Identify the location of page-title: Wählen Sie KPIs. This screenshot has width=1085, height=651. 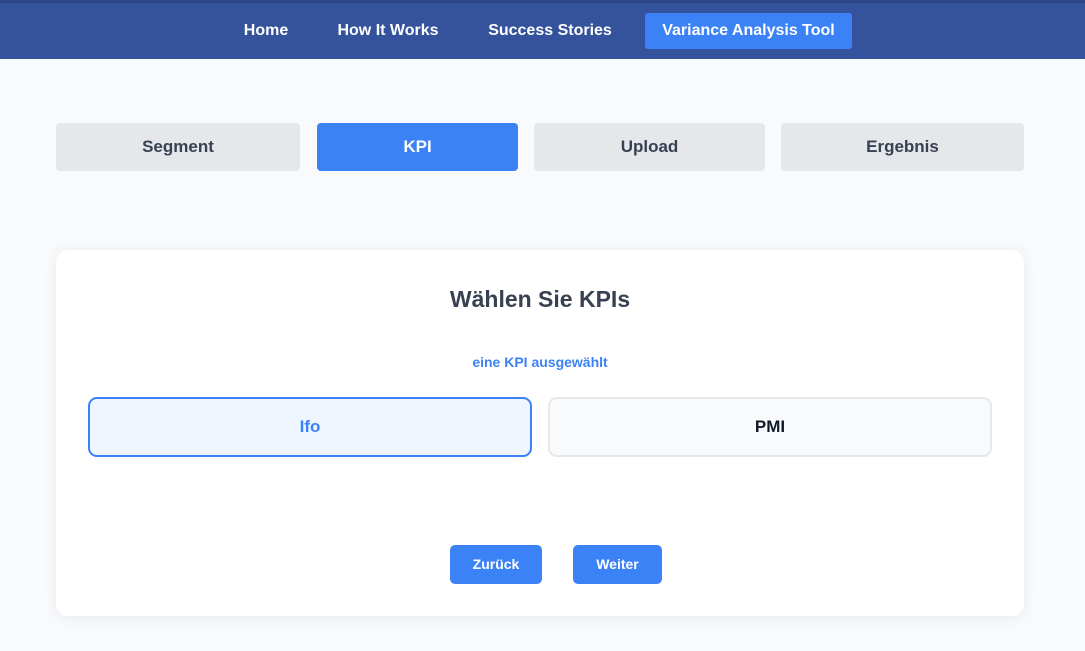
(540, 299).